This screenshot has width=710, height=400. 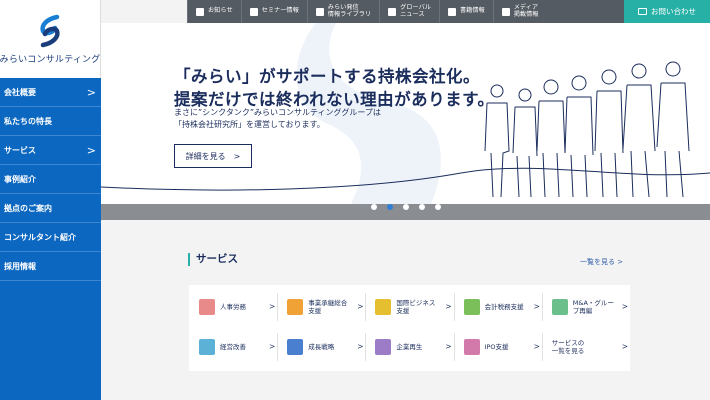 I want to click on sidebar-item-label: 採用情報, so click(x=20, y=266).